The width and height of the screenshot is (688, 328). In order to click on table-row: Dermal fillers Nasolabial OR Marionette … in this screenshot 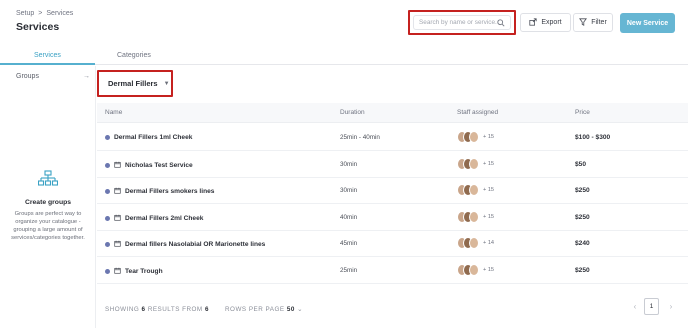, I will do `click(392, 244)`.